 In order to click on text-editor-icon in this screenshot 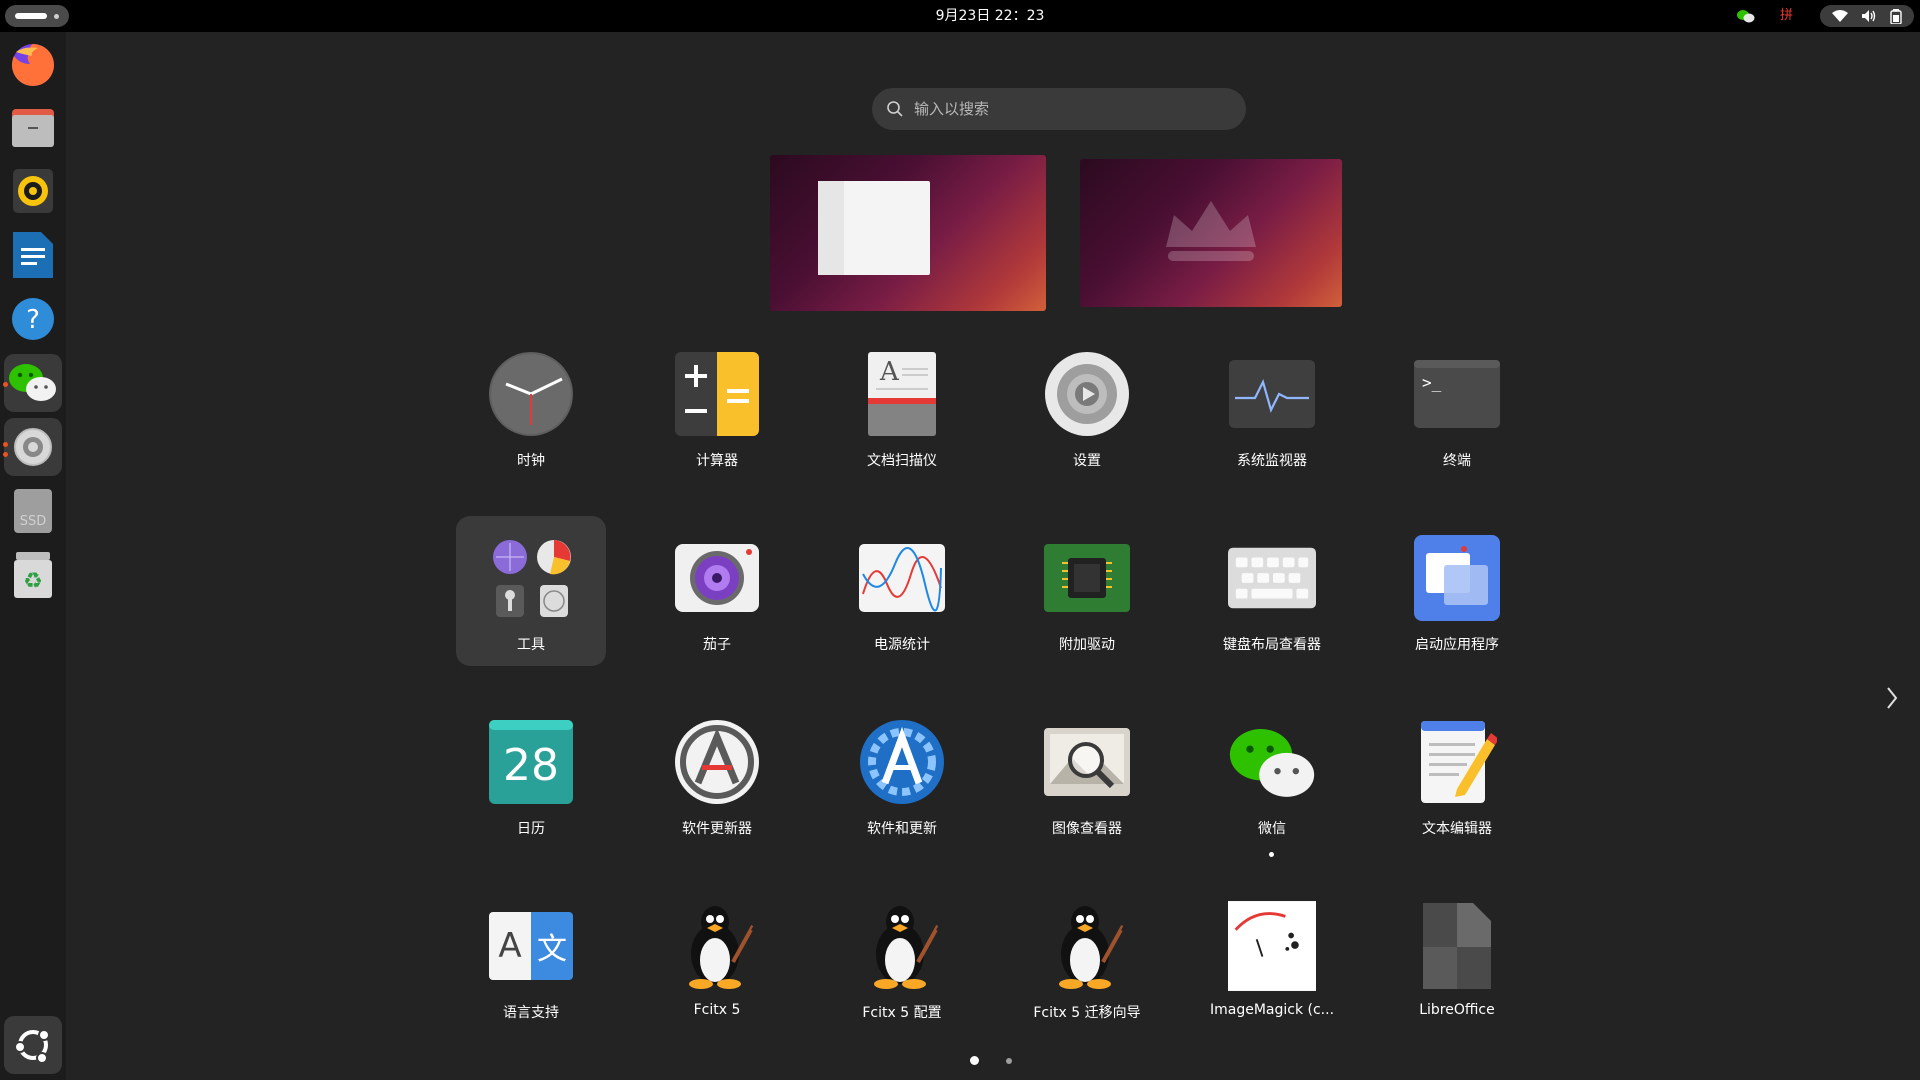, I will do `click(1457, 762)`.